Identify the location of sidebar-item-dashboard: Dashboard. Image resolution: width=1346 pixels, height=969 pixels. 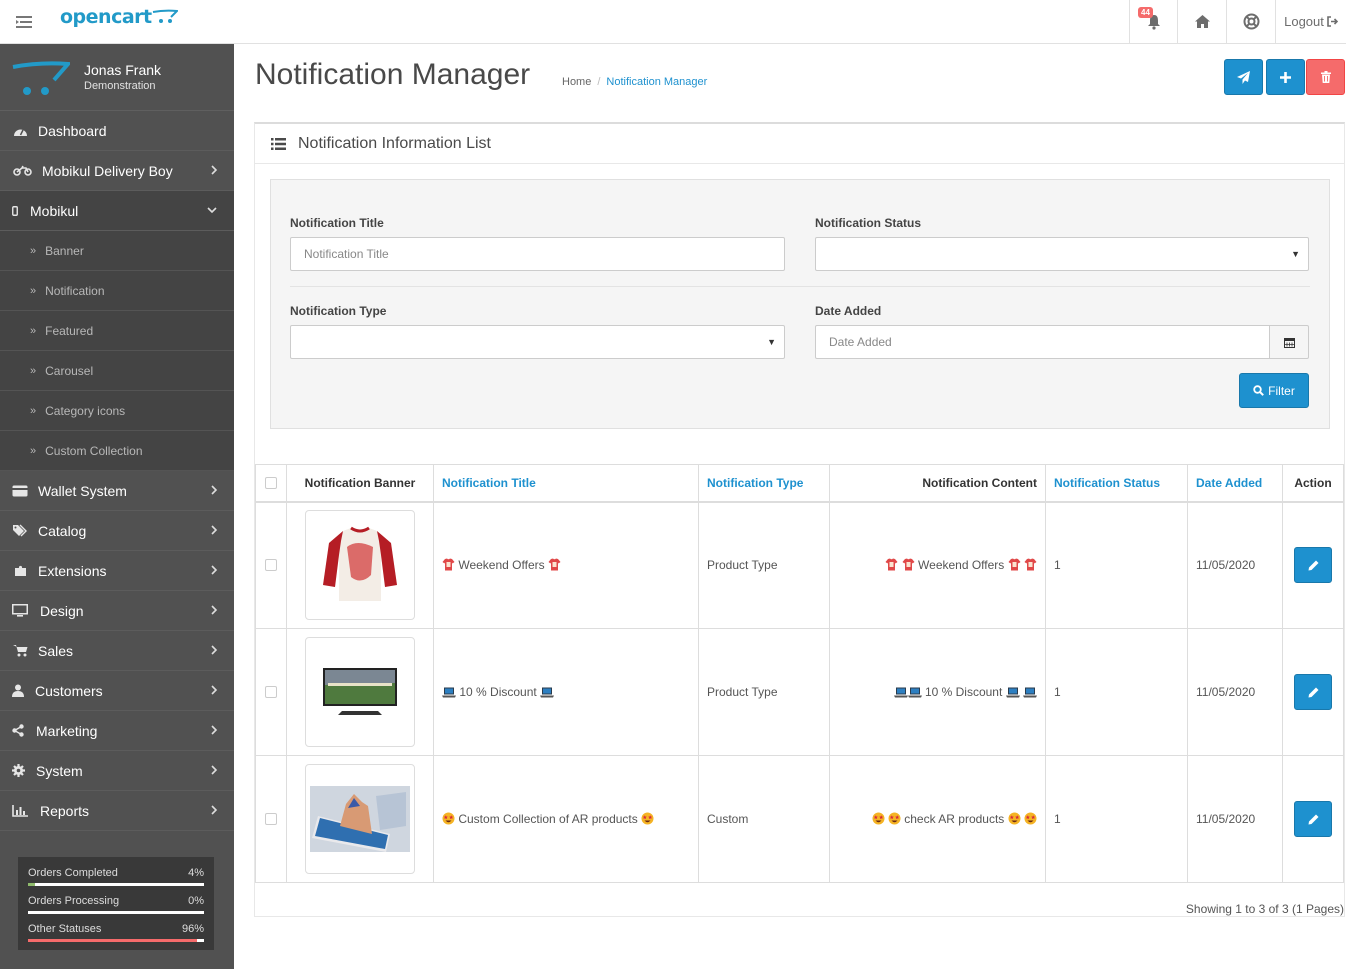
(117, 131).